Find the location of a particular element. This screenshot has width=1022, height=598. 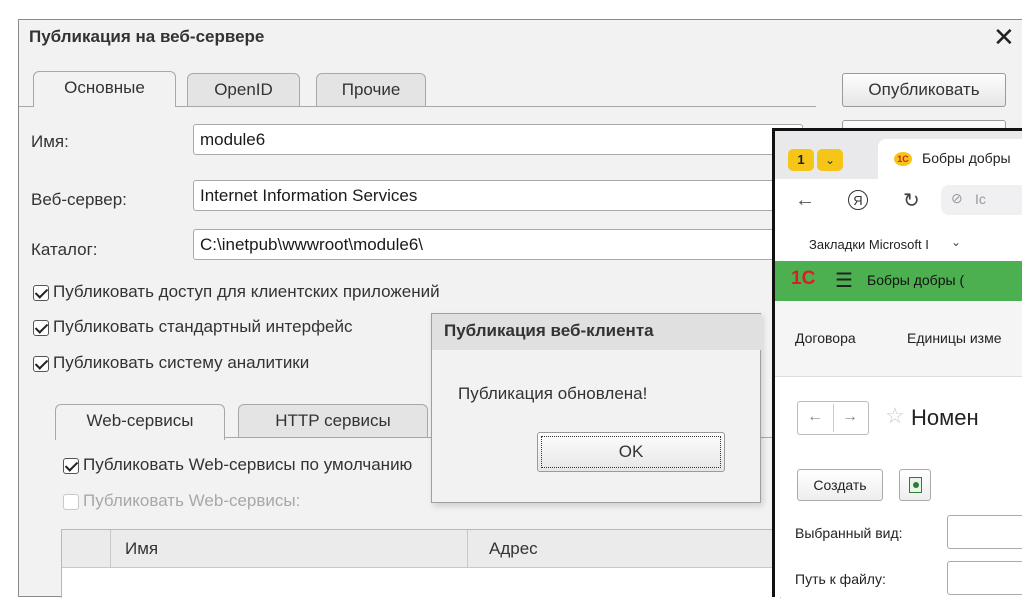

catalog-field: C:\inetpub\wwwroot\module6\ is located at coordinates (498, 244).